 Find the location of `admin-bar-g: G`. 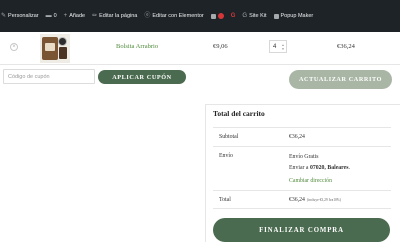

admin-bar-g: G is located at coordinates (233, 16).